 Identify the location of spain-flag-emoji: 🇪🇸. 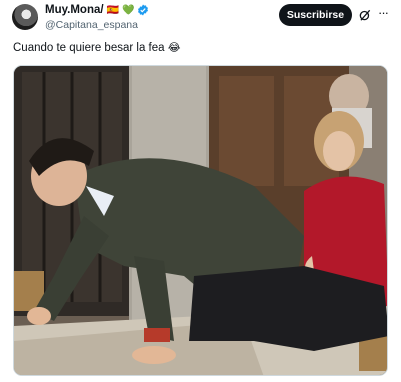
(113, 10).